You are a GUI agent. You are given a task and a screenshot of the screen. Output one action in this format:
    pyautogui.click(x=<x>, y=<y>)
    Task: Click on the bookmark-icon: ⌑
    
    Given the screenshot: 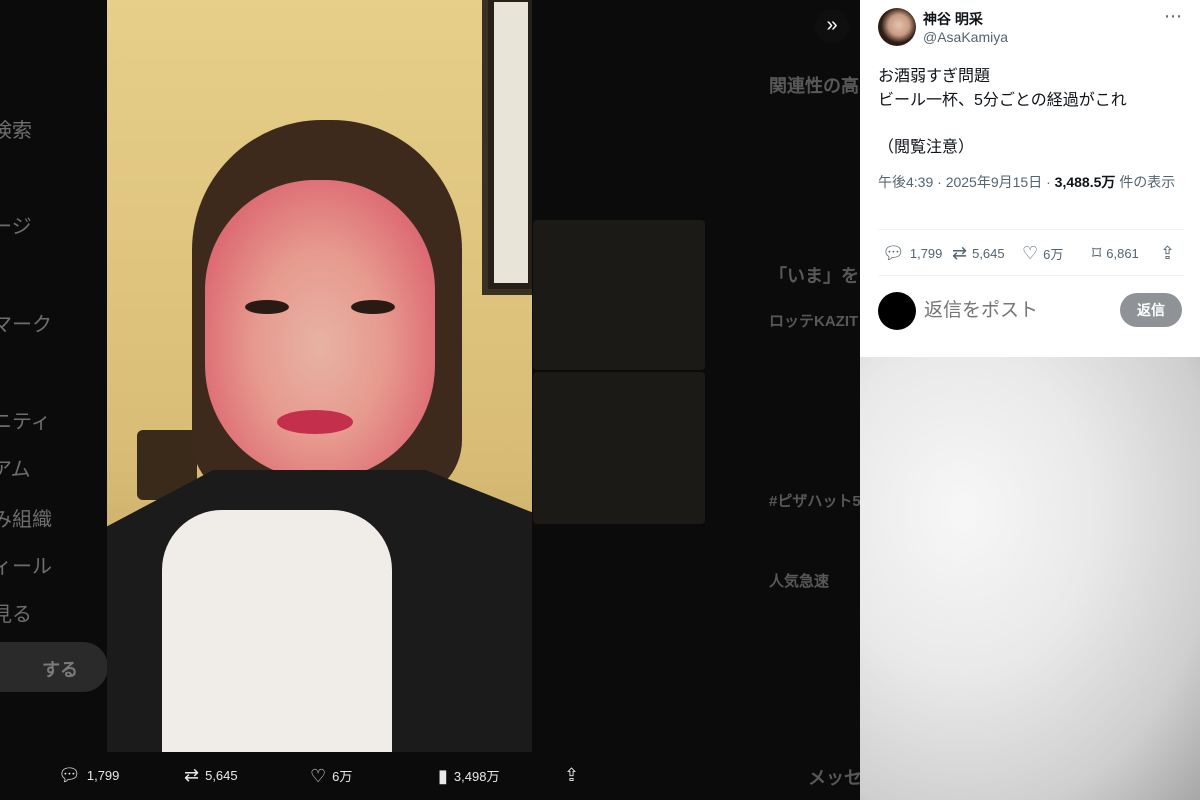 What is the action you would take?
    pyautogui.click(x=1097, y=253)
    